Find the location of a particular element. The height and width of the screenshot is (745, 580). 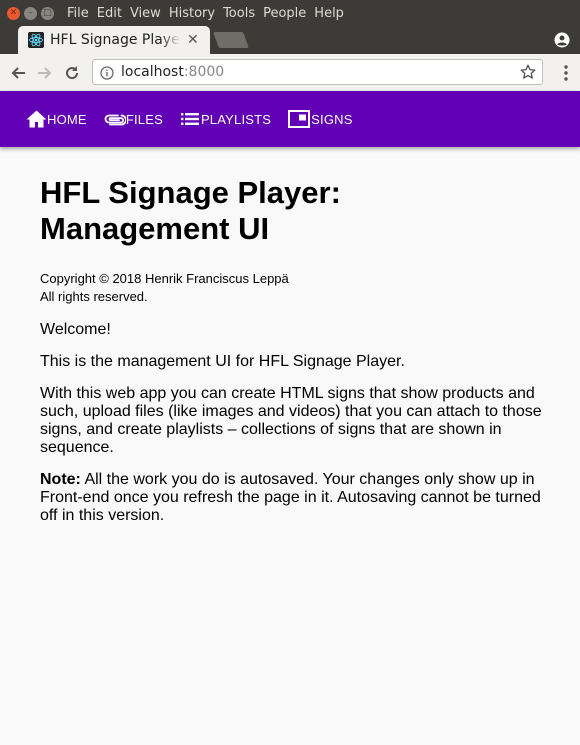

home-icon is located at coordinates (36, 119).